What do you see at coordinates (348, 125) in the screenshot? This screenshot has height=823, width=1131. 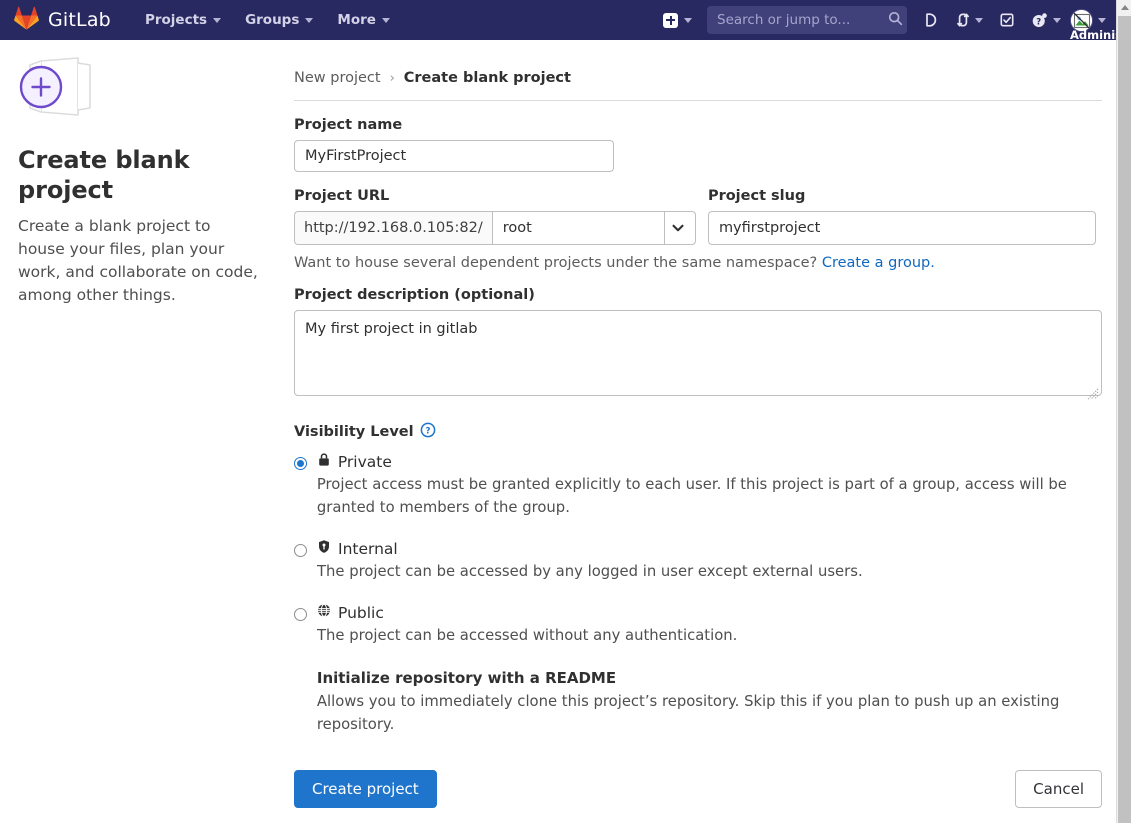 I see `project-name-label: Project name` at bounding box center [348, 125].